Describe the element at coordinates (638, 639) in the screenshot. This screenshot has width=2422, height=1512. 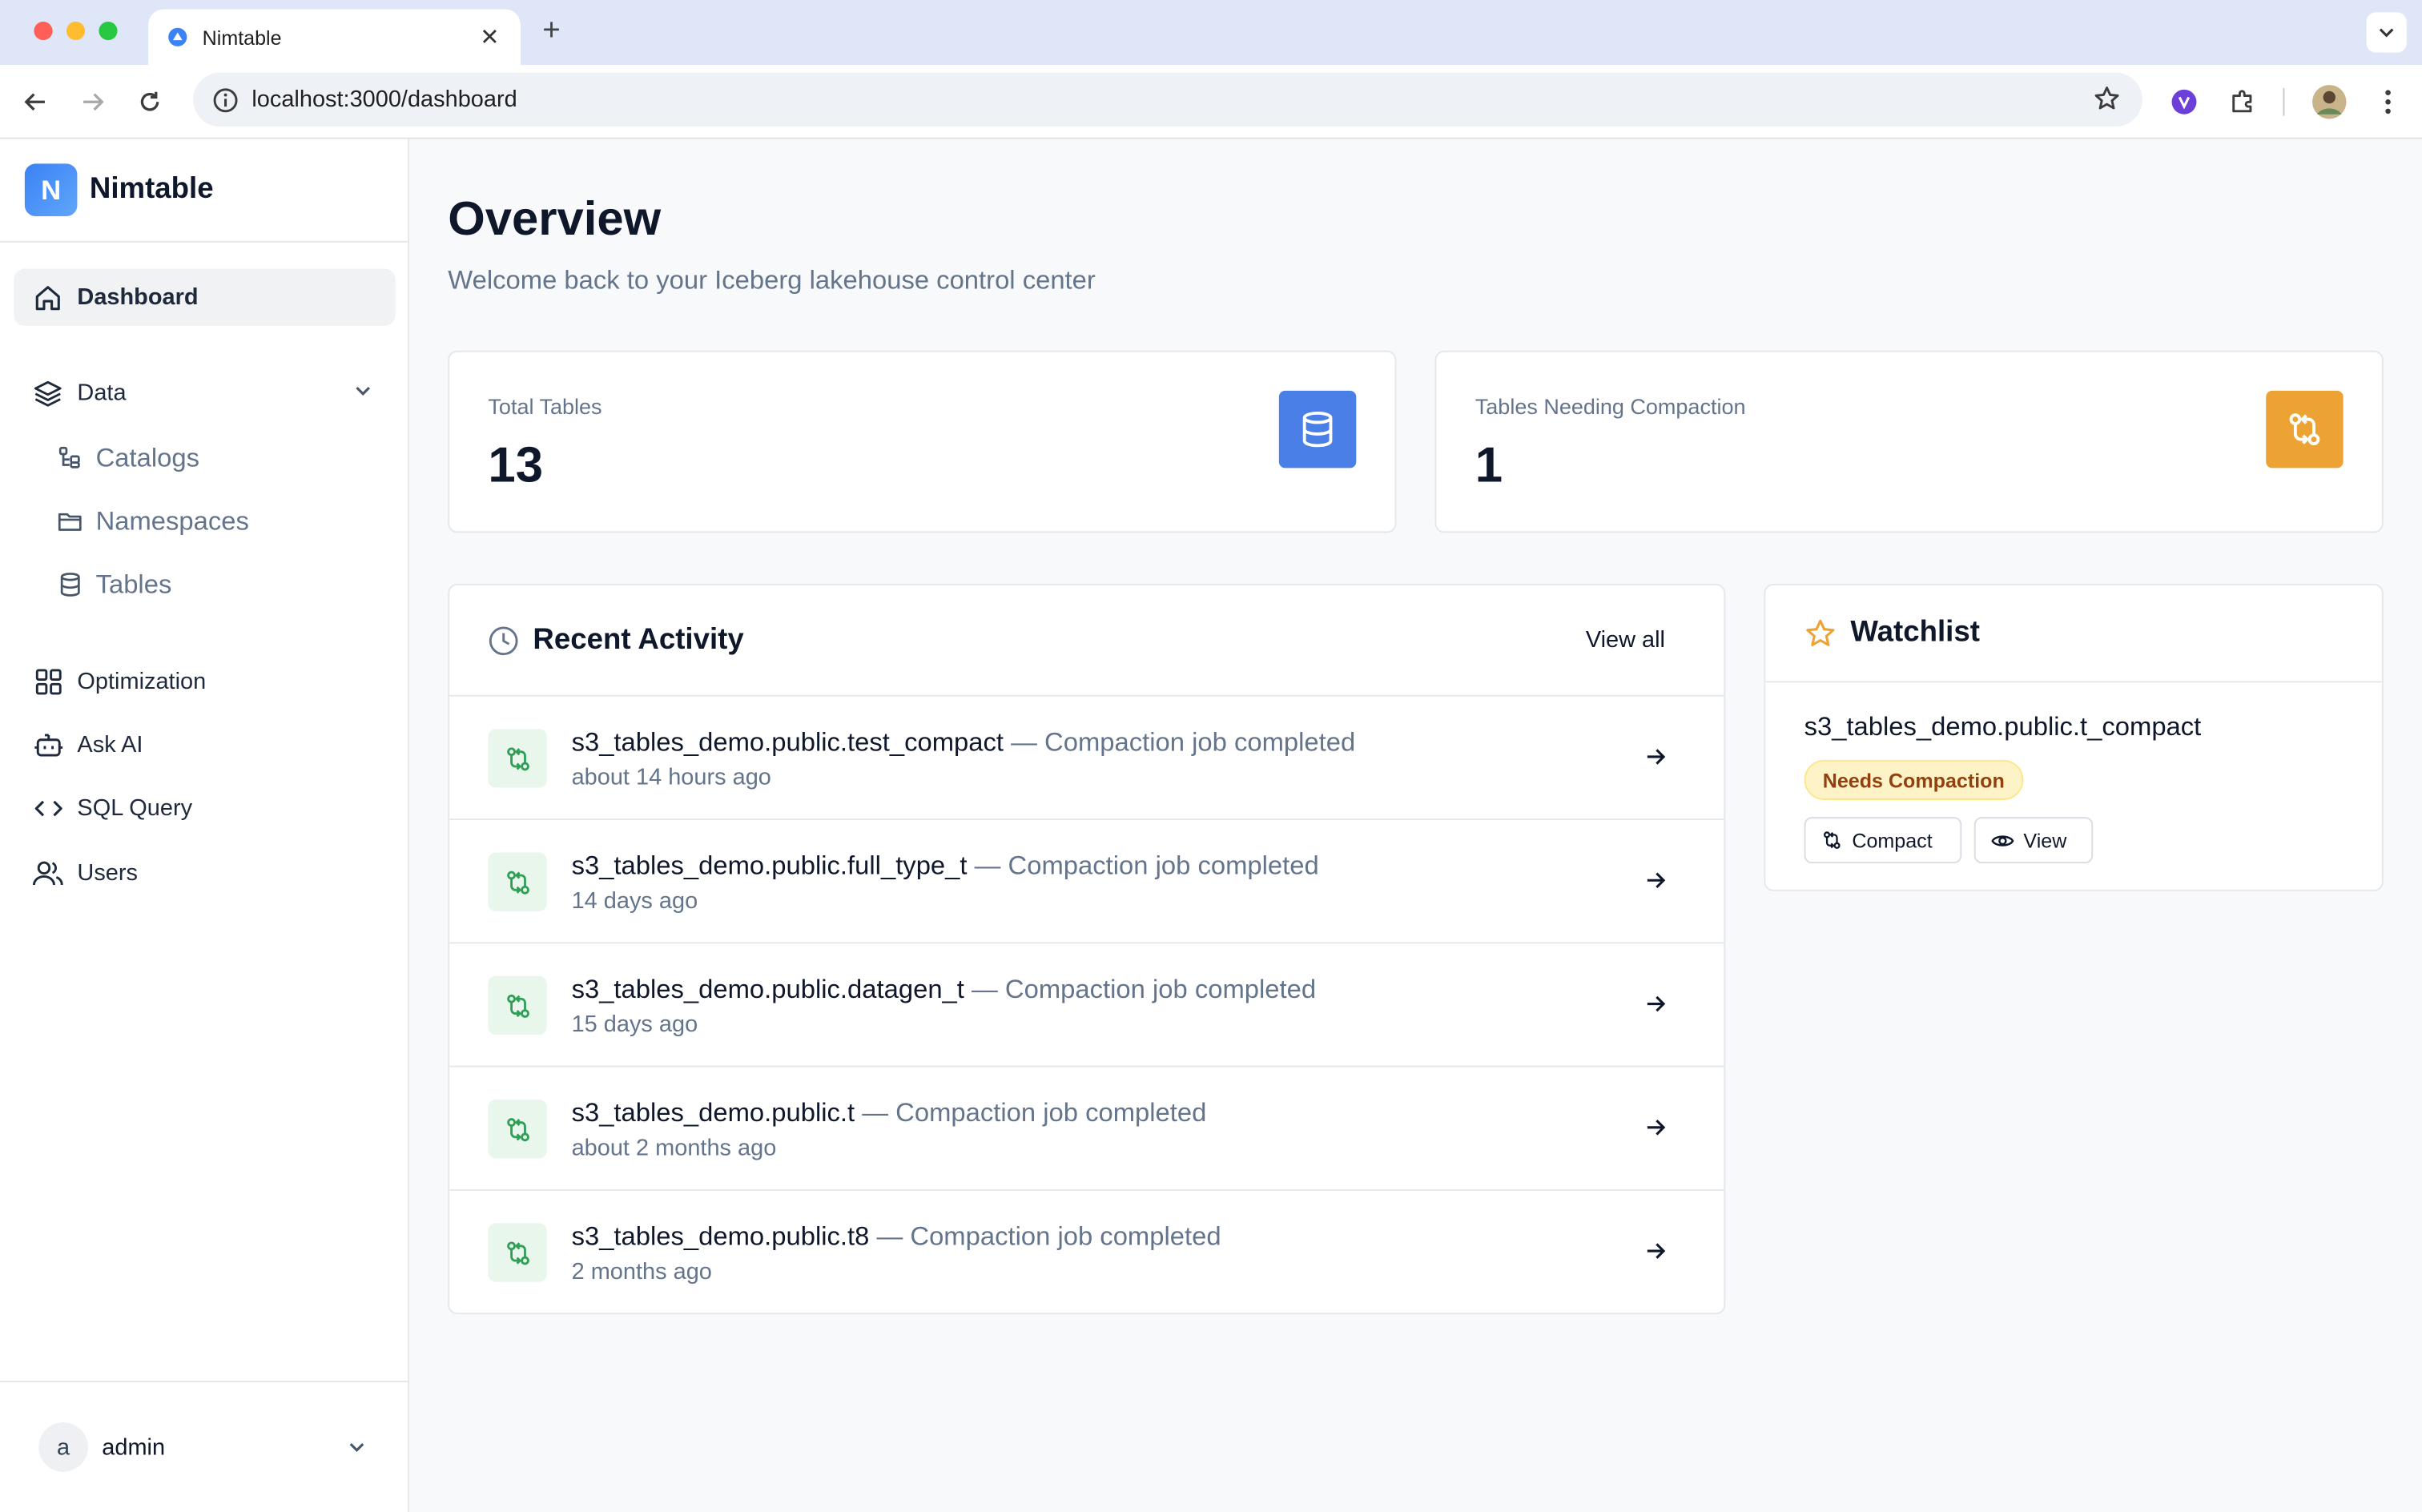
I see `card-title: Recent Activity` at that location.